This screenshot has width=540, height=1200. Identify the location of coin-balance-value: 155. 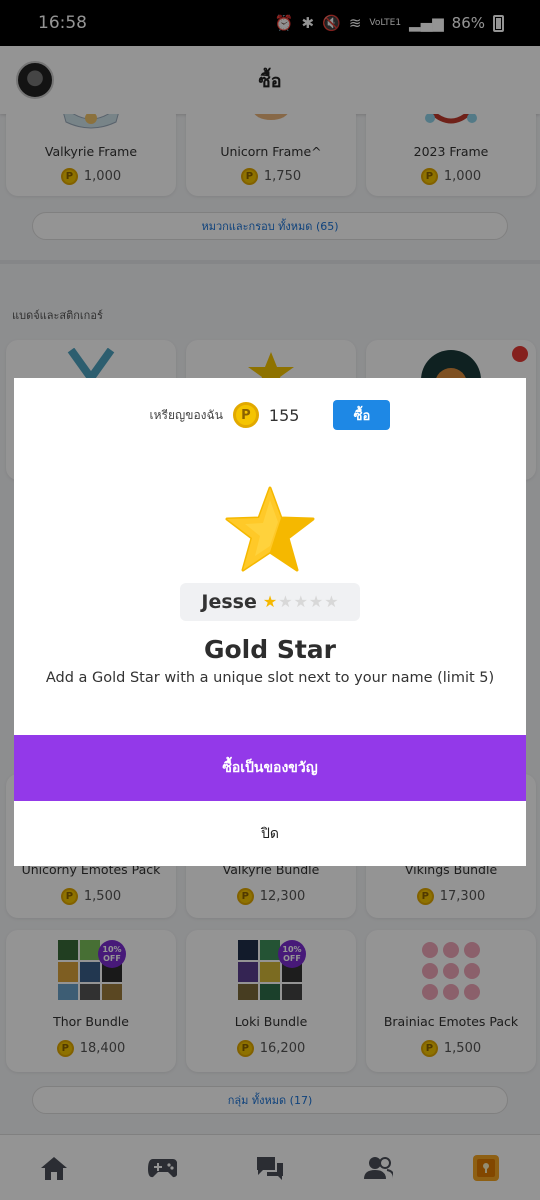
(284, 415).